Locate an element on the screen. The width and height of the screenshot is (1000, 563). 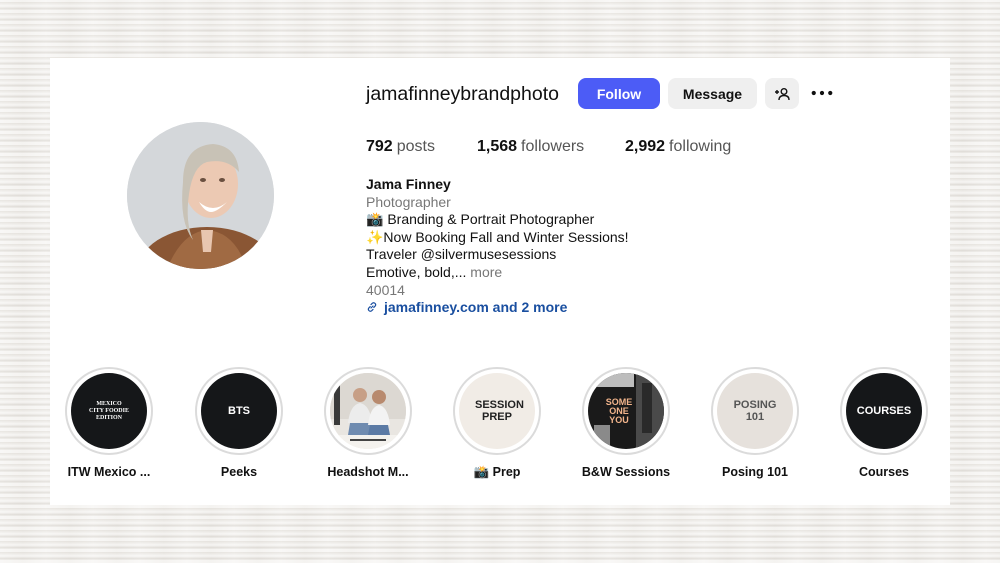
highlight-bw-sessions: SOME ONE YOU B&W Sessions is located at coordinates (626, 423).